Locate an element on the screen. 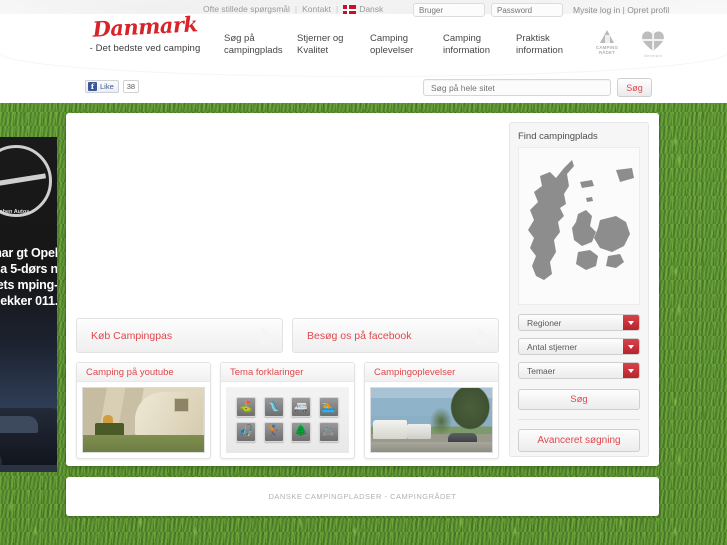 The height and width of the screenshot is (545, 727). nav-item-soeg-paa-campingplads: Søg på campingplads is located at coordinates (253, 44).